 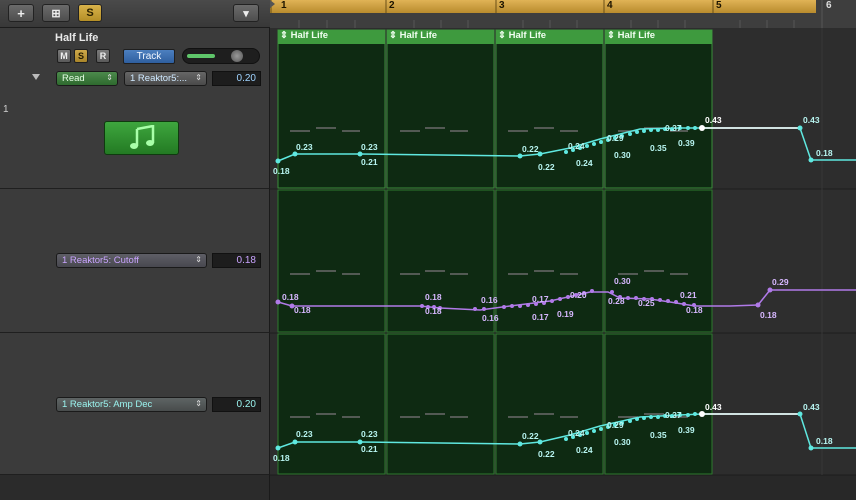 I want to click on parameter-value-field: 0.20, so click(x=236, y=78).